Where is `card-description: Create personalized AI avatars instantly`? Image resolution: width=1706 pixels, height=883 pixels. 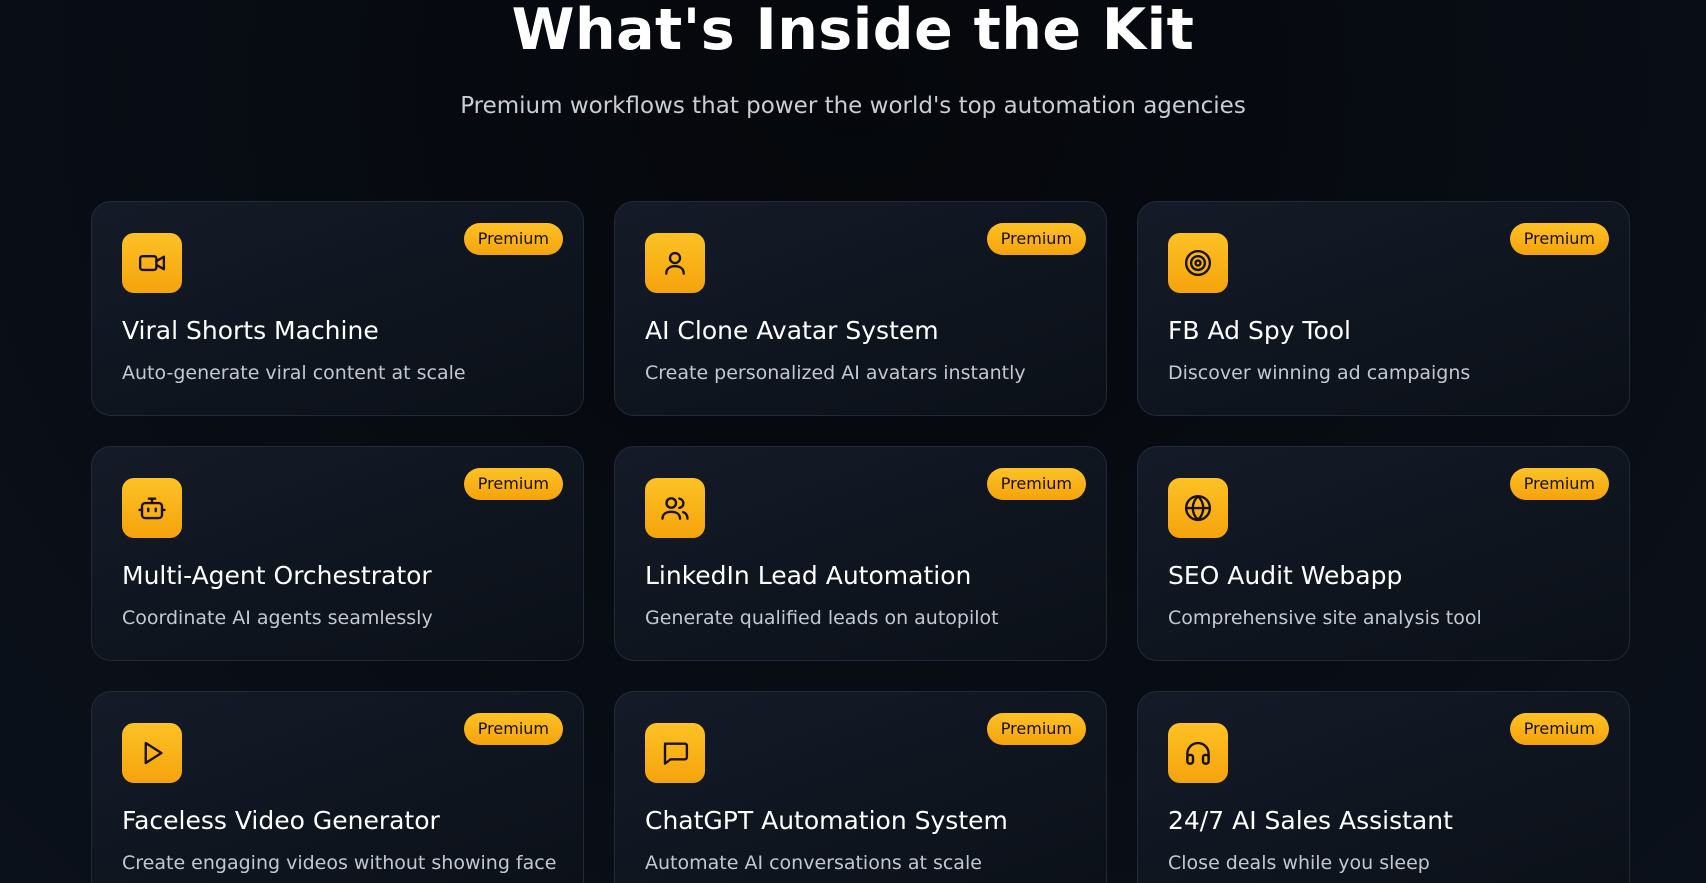
card-description: Create personalized AI avatars instantly is located at coordinates (835, 373).